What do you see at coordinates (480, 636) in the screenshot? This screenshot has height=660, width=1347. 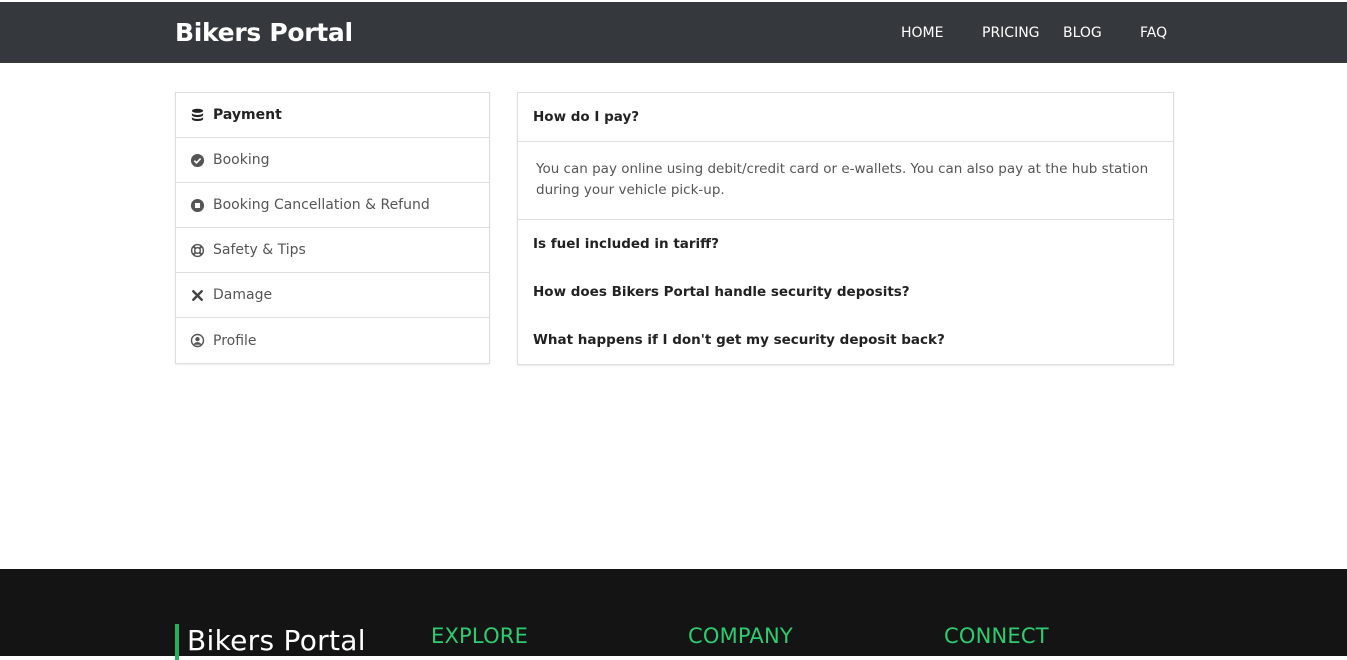 I see `footer-heading-explore: EXPLORE` at bounding box center [480, 636].